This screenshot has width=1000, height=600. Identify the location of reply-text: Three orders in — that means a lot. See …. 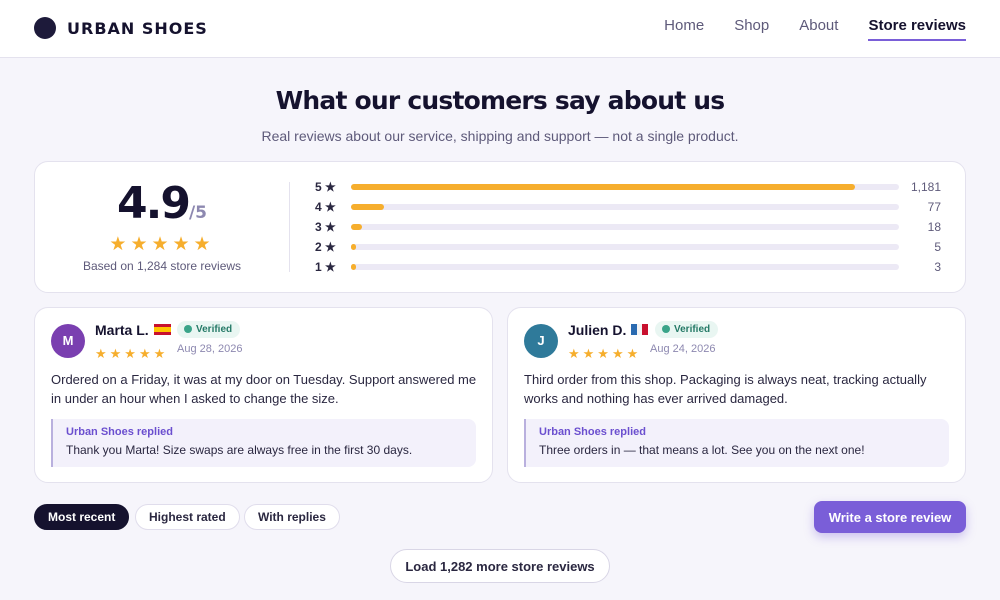
(702, 450).